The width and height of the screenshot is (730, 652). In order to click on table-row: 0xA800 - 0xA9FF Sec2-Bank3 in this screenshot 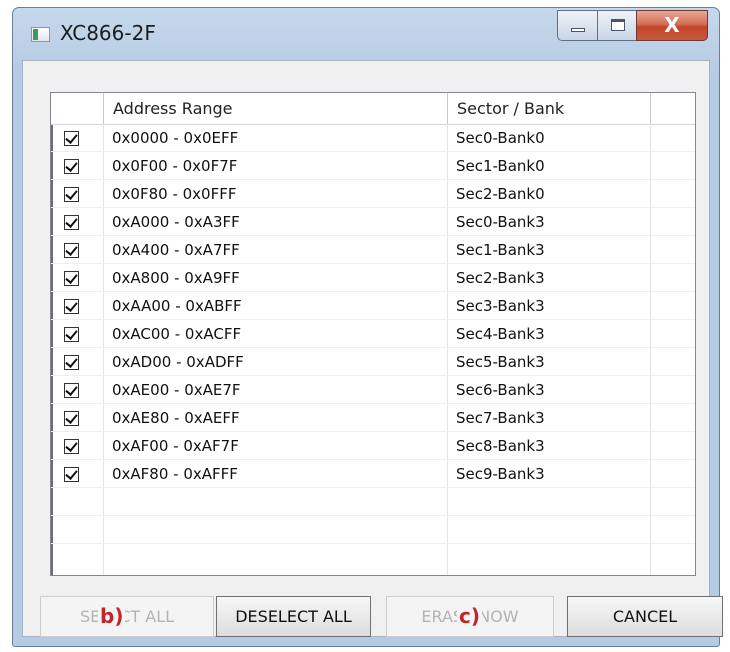, I will do `click(373, 278)`.